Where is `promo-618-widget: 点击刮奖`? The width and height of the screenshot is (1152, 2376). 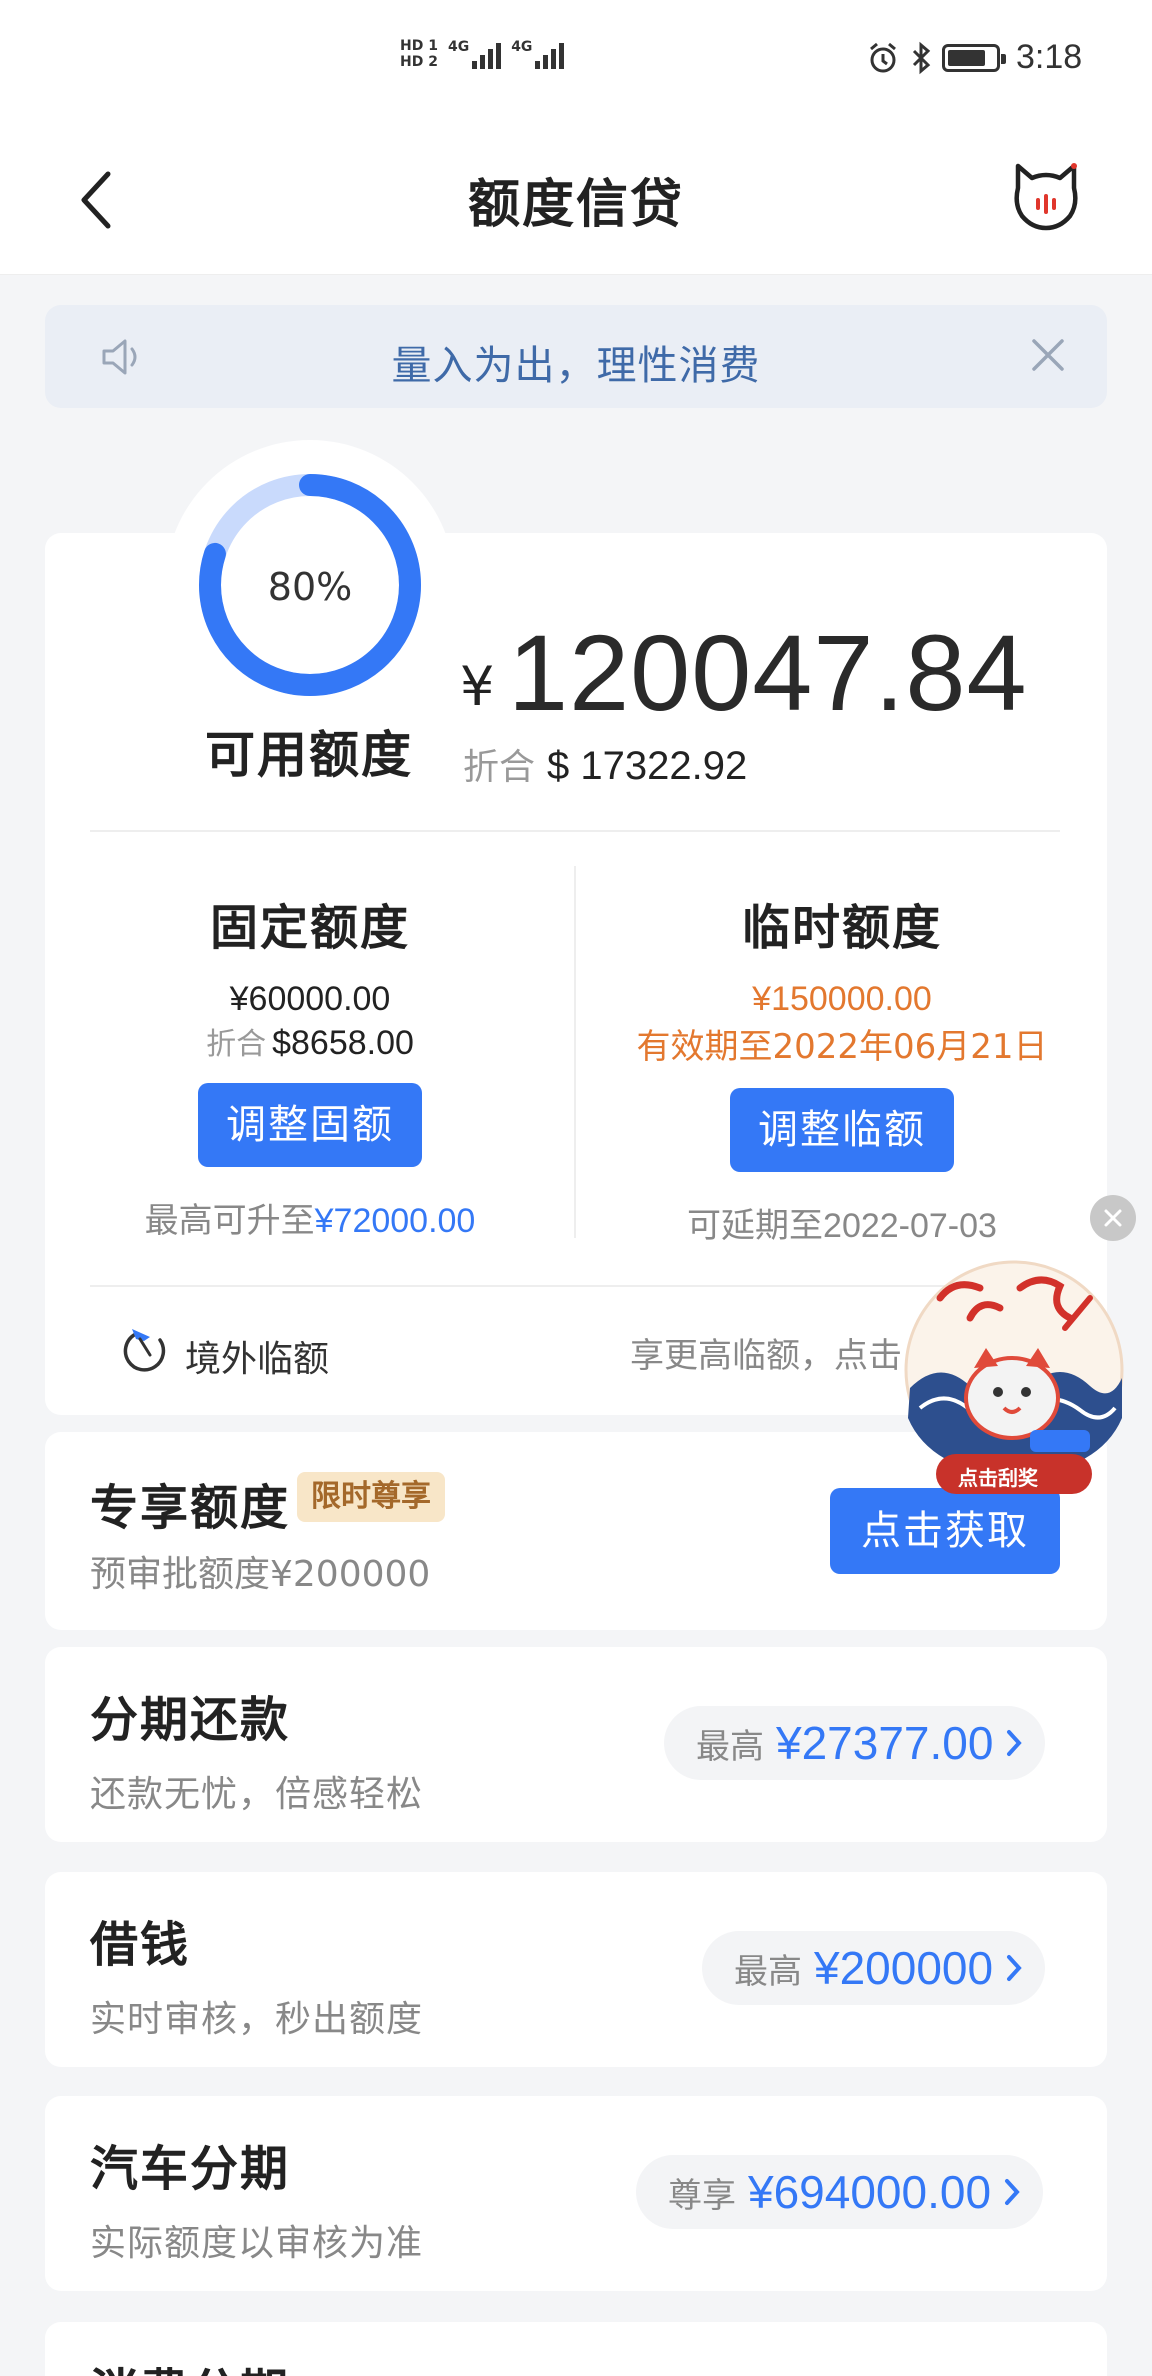
promo-618-widget: 点击刮奖 is located at coordinates (1014, 1380).